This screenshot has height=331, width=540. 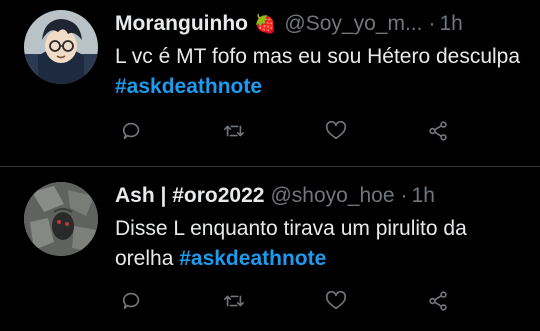 I want to click on display-name: Moranguinho, so click(x=181, y=24).